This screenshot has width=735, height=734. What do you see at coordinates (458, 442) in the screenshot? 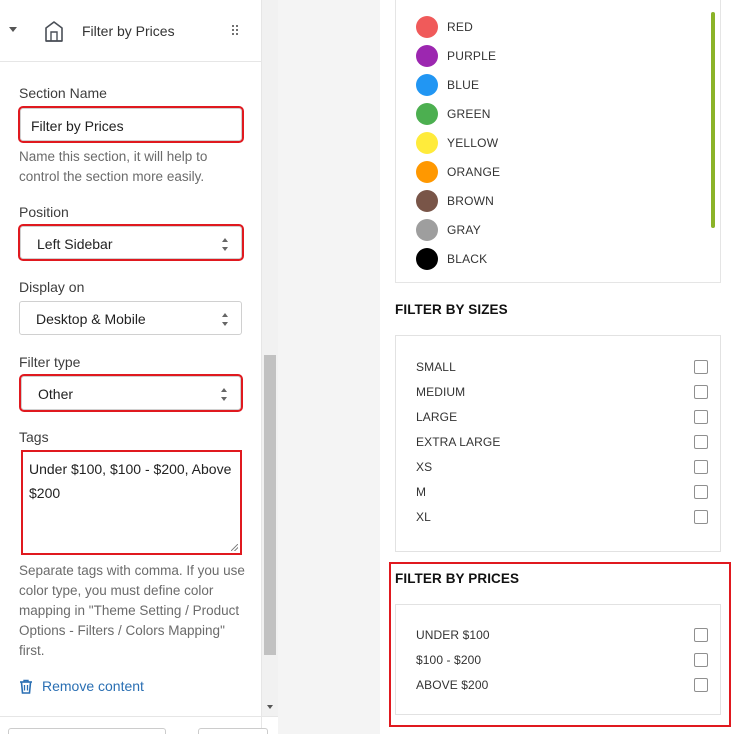
I see `filter-option-label: EXTRA LARGE` at bounding box center [458, 442].